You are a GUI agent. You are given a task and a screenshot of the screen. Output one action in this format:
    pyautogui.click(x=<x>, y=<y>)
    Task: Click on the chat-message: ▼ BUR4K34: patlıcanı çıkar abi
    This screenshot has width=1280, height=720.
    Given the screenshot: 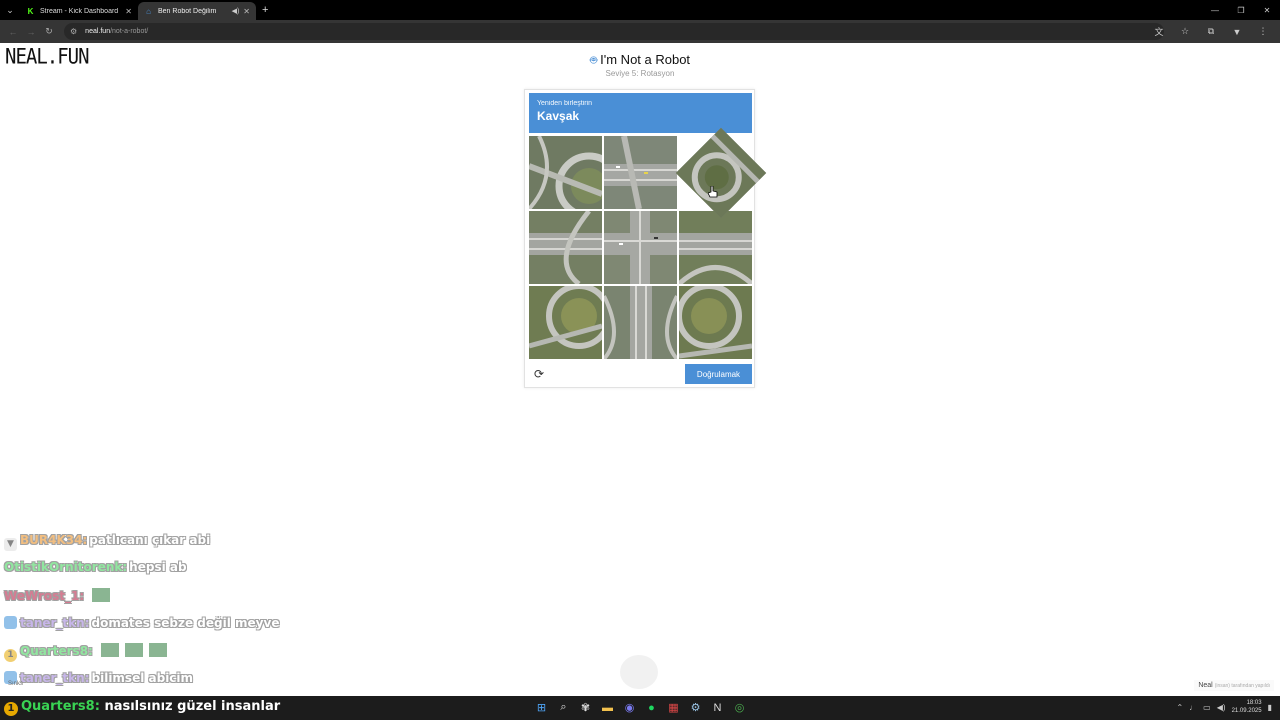 What is the action you would take?
    pyautogui.click(x=107, y=542)
    